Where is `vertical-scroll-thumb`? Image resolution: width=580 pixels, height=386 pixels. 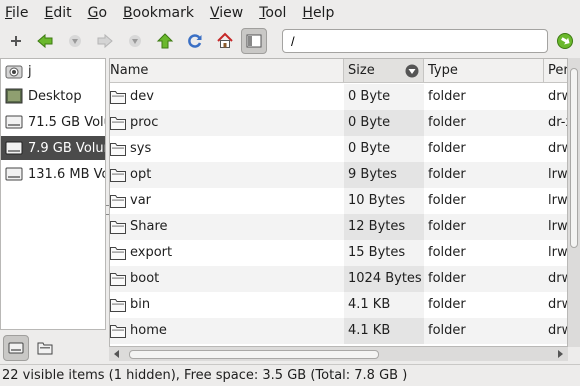
vertical-scroll-thumb is located at coordinates (574, 158).